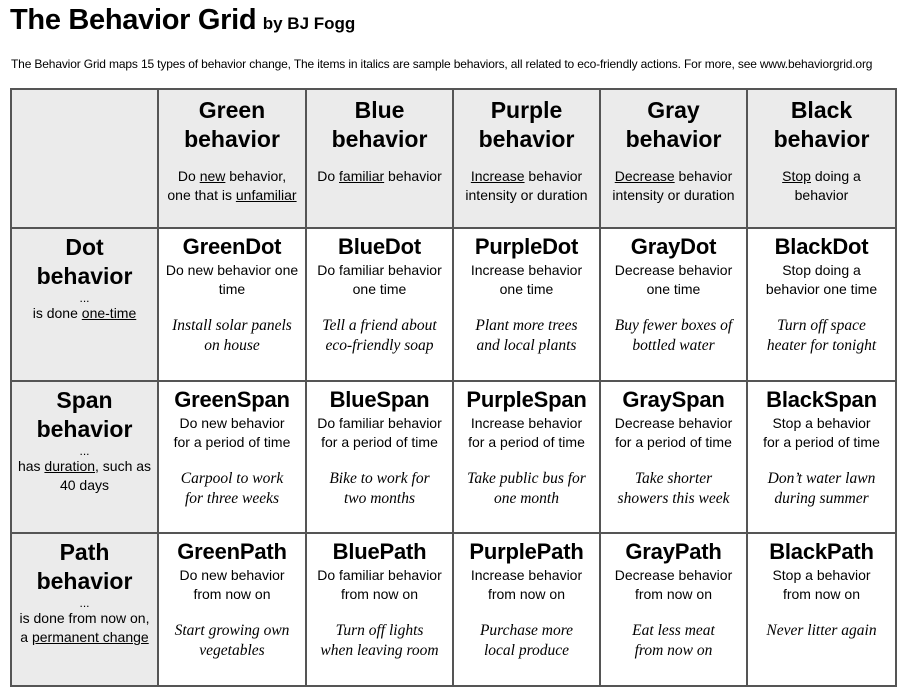 The height and width of the screenshot is (696, 905). I want to click on cell-title: BluePath, so click(379, 551).